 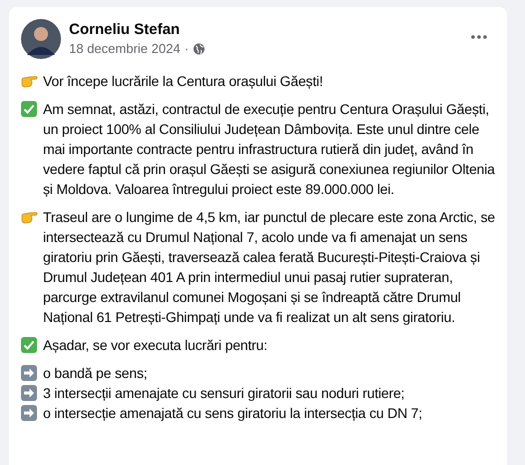 I want to click on author-name: Corneliu Stefan, so click(x=137, y=30).